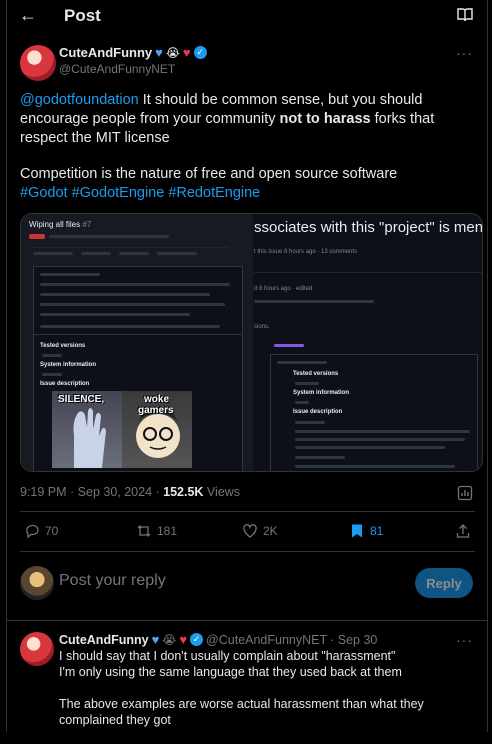 Image resolution: width=492 pixels, height=744 pixels. Describe the element at coordinates (266, 640) in the screenshot. I see `reply-author-handle: @CuteAndFunnyNET` at that location.